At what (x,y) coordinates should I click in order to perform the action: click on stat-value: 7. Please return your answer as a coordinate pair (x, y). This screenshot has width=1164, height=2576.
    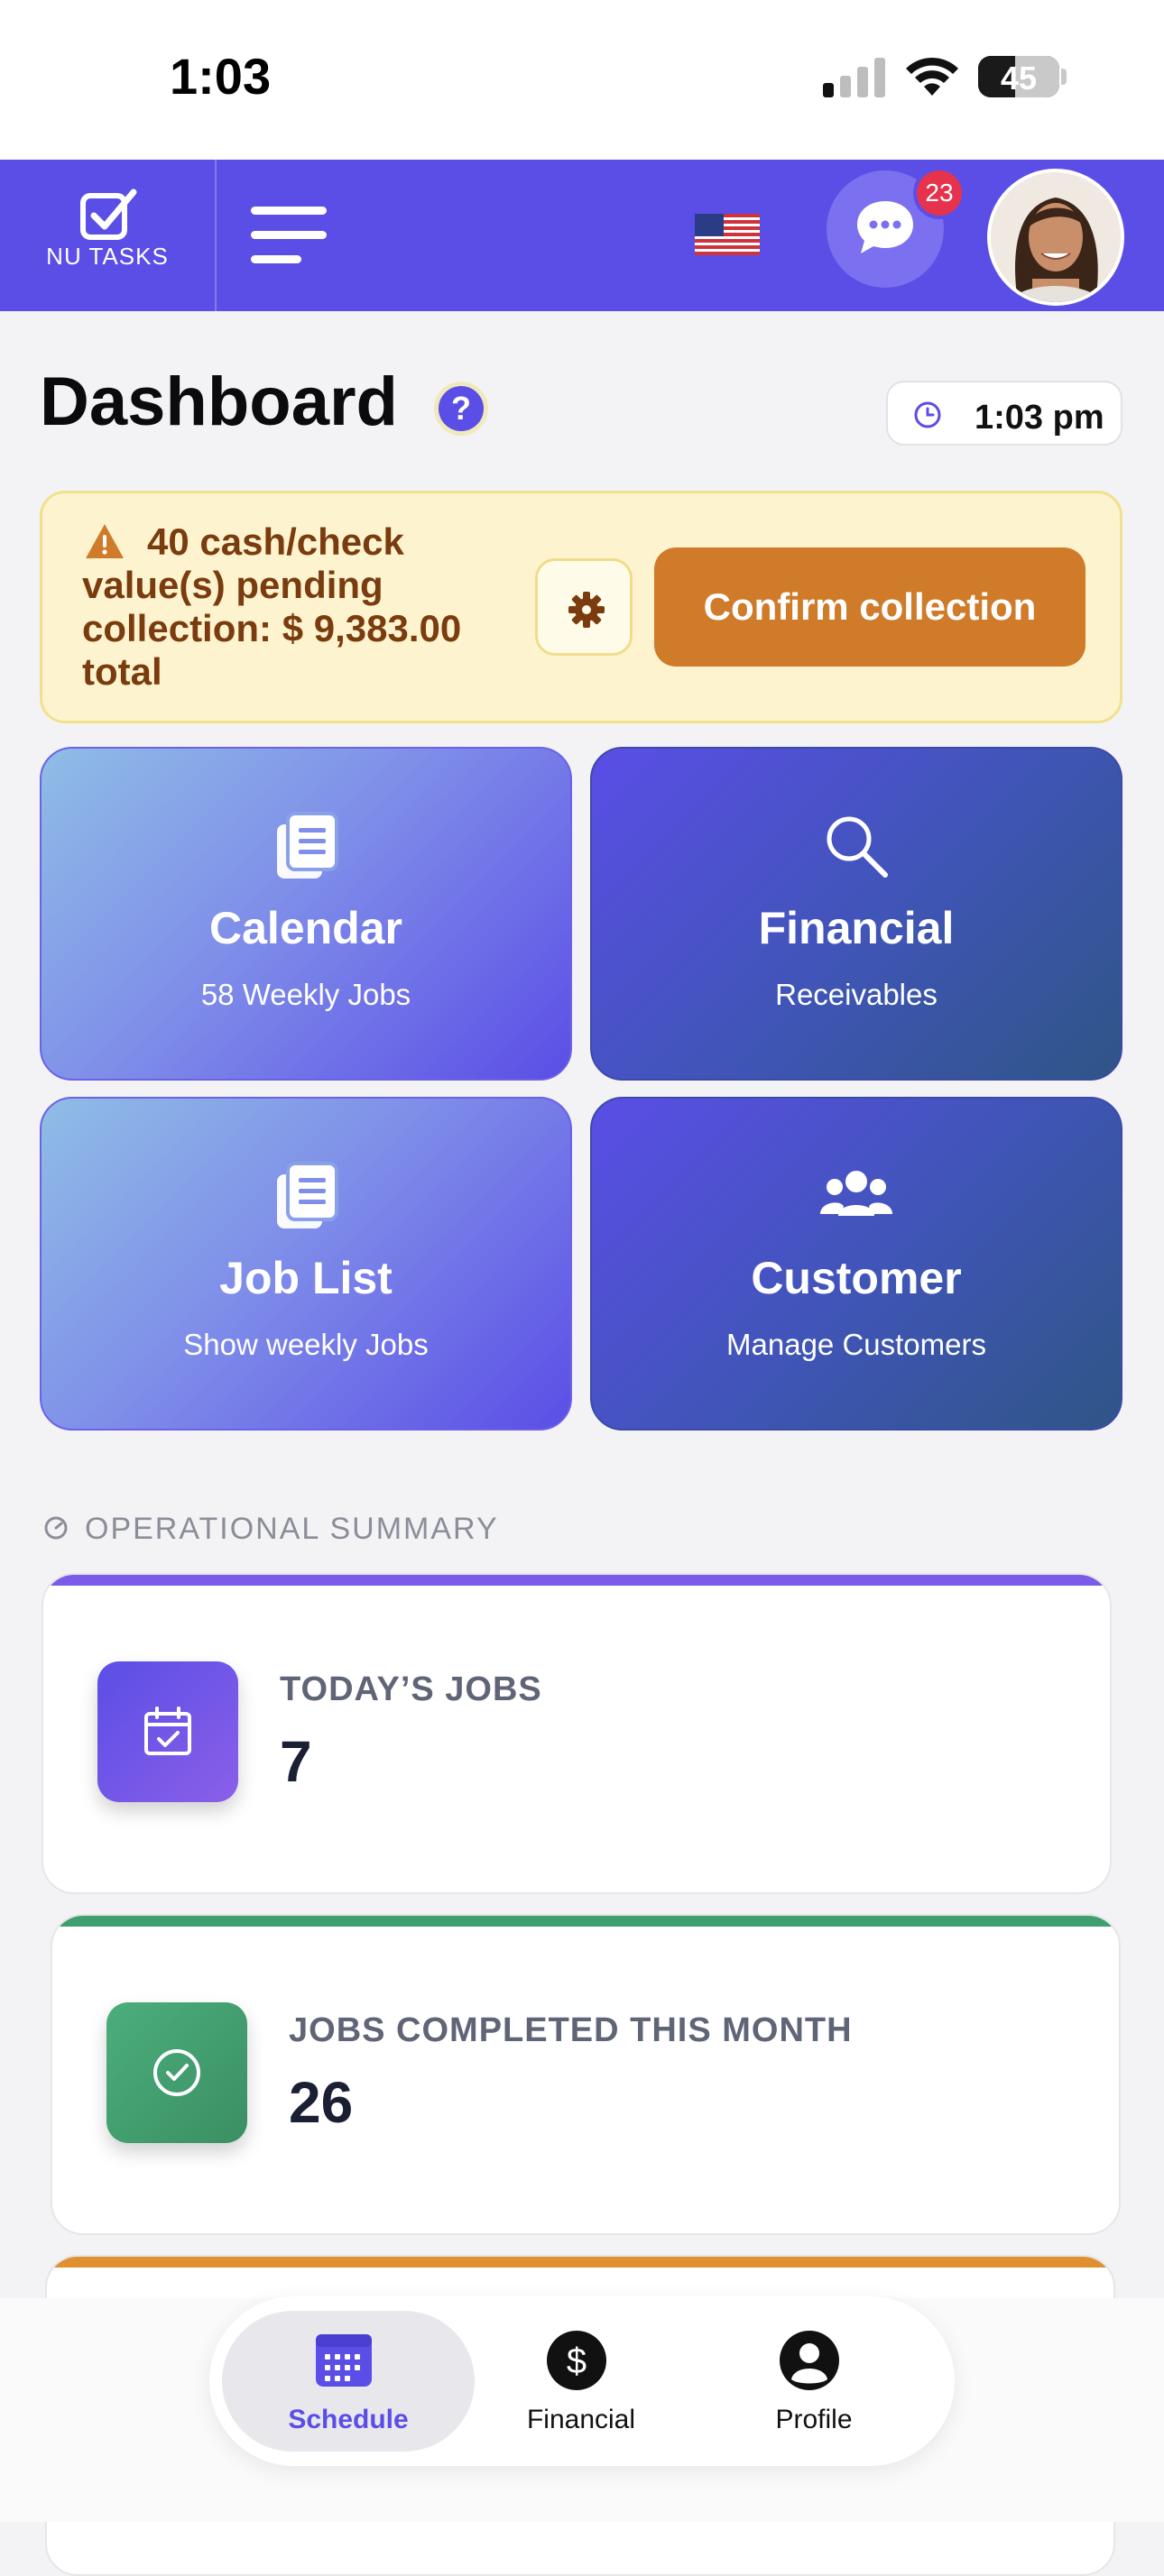
    Looking at the image, I should click on (296, 1762).